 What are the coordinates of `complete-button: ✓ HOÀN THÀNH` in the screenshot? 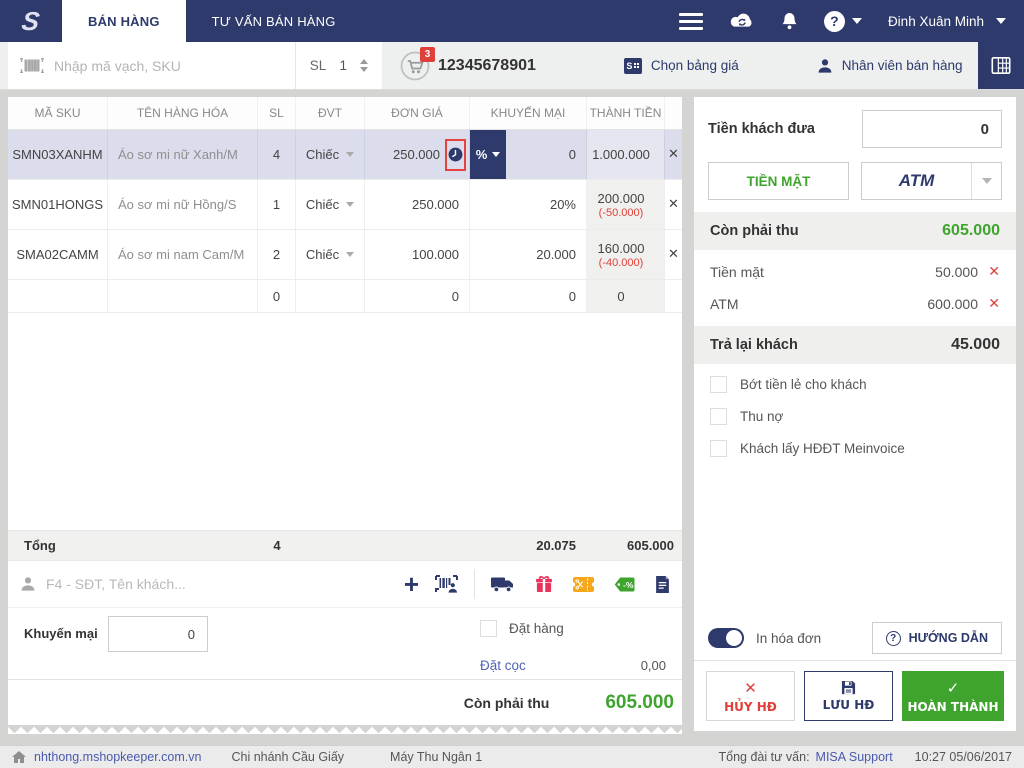 It's located at (952, 696).